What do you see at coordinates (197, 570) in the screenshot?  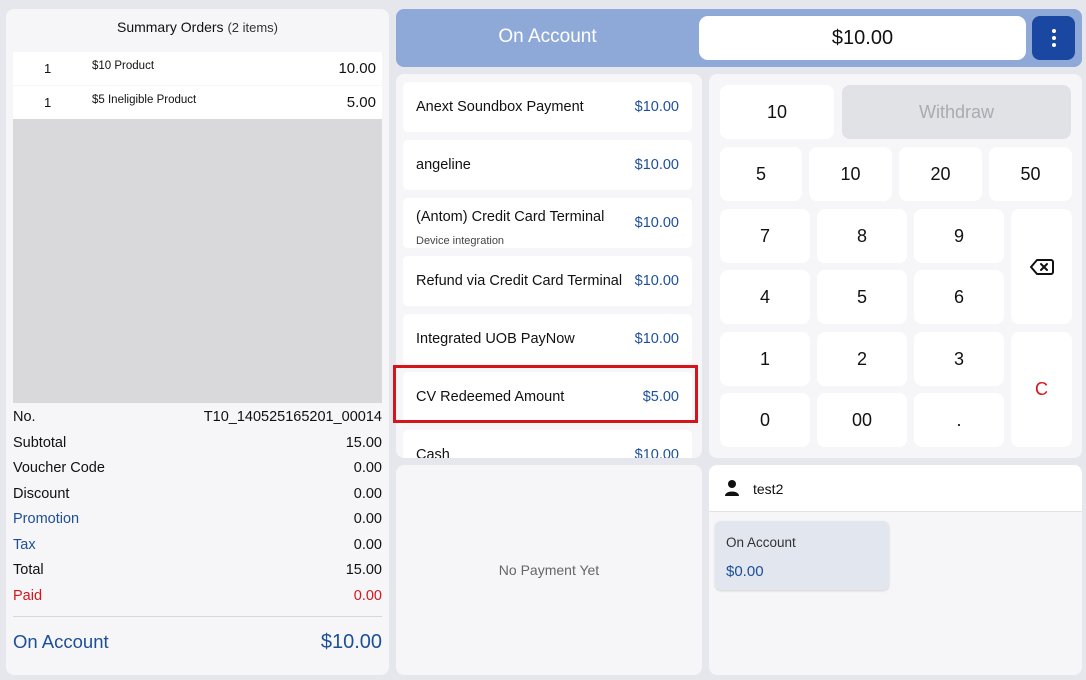 I see `total-line: Total 15.00` at bounding box center [197, 570].